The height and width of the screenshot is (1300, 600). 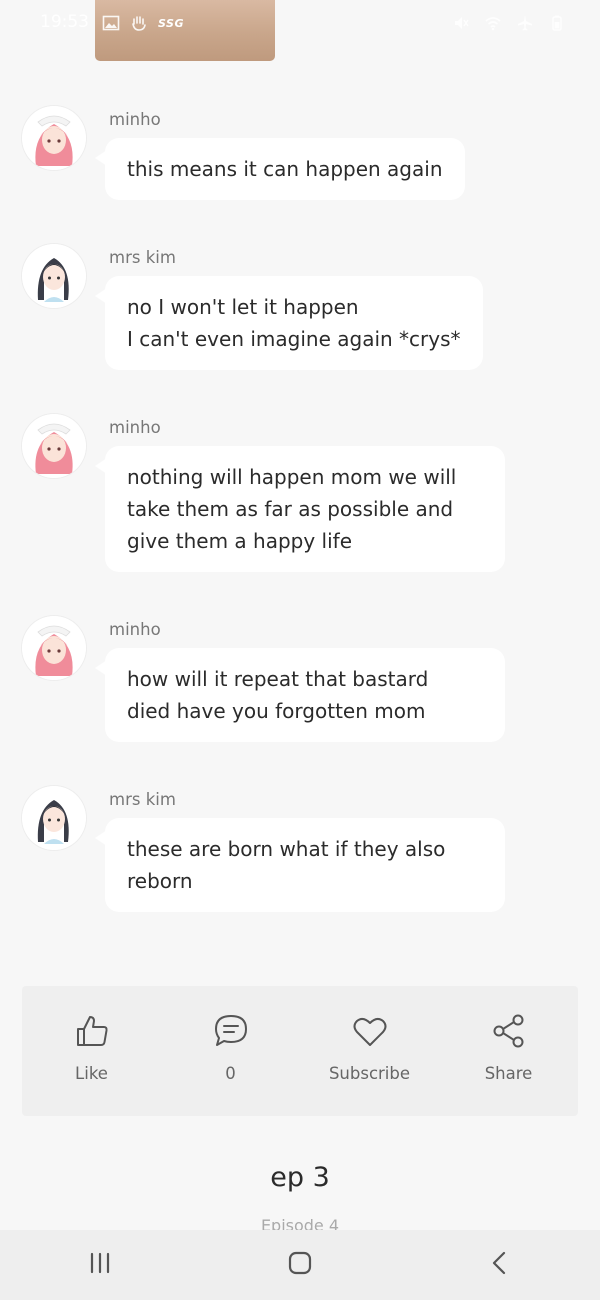 What do you see at coordinates (111, 23) in the screenshot?
I see `image-icon` at bounding box center [111, 23].